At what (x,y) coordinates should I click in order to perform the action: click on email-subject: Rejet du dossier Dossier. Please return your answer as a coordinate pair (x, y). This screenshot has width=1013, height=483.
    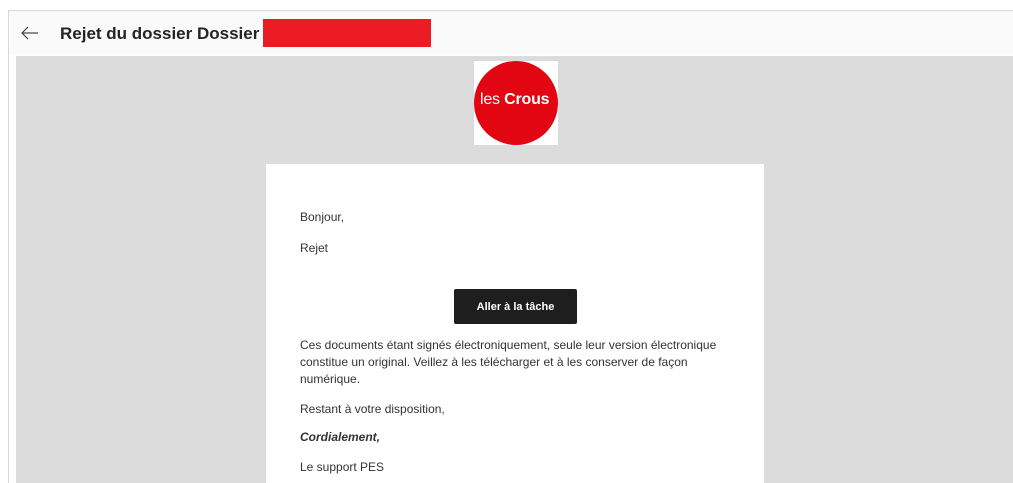
    Looking at the image, I should click on (160, 33).